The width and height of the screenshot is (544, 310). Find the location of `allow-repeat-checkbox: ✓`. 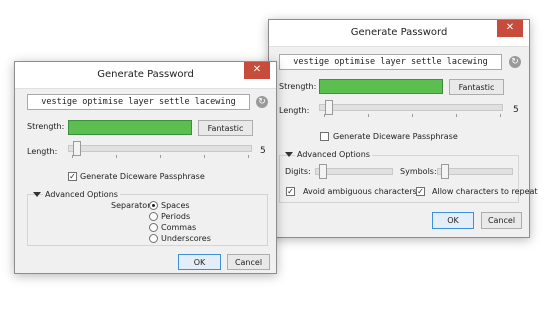

allow-repeat-checkbox: ✓ is located at coordinates (420, 191).